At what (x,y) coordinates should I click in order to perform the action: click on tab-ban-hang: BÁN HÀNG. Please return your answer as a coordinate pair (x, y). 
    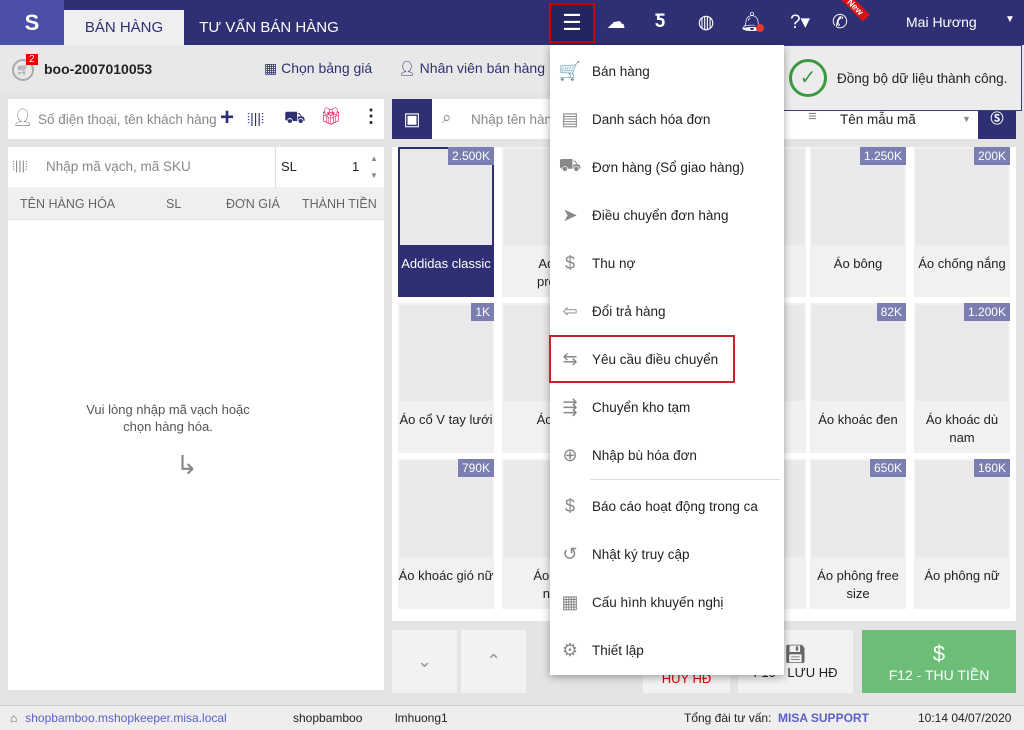
    Looking at the image, I should click on (124, 27).